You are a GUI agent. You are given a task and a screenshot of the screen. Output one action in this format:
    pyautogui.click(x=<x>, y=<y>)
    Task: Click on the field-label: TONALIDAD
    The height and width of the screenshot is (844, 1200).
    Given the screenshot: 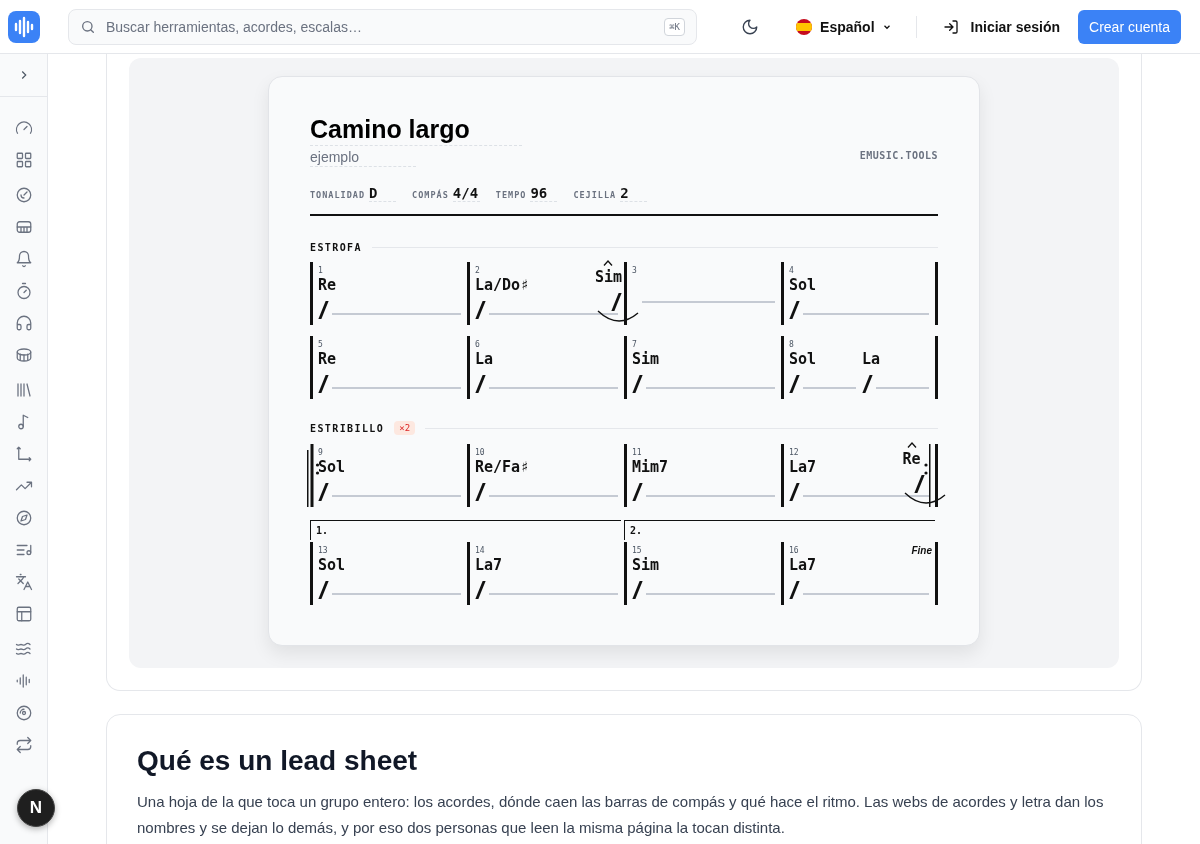 What is the action you would take?
    pyautogui.click(x=338, y=195)
    